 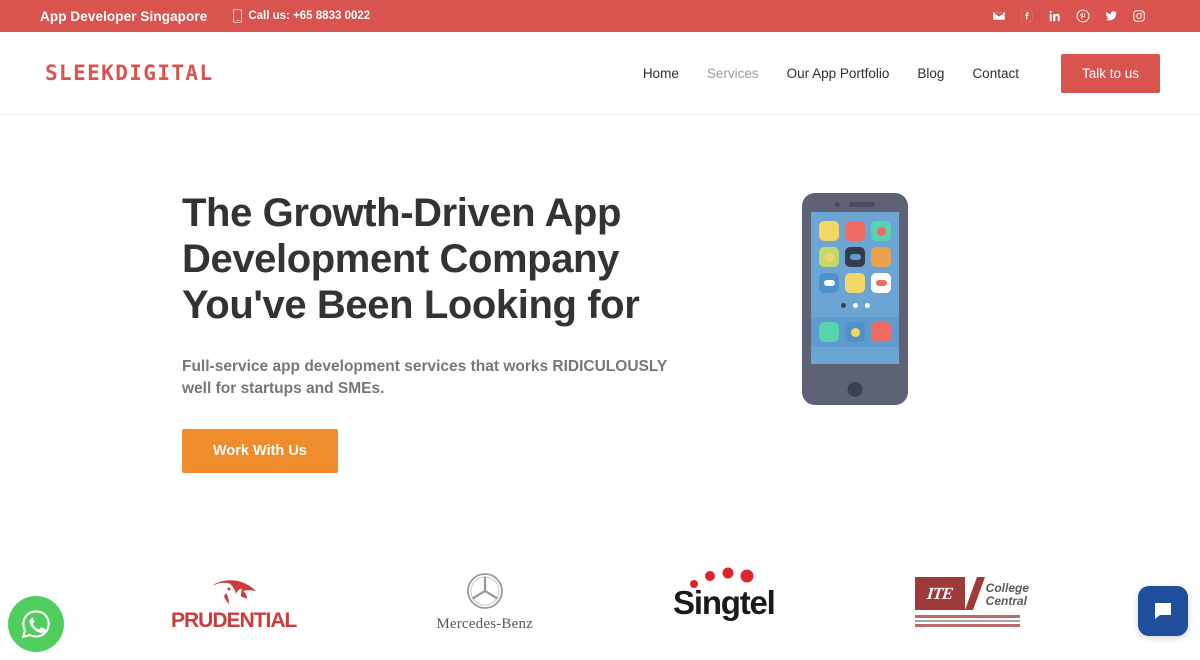 I want to click on prudential-logo: PRUDENTIAL, so click(x=233, y=602).